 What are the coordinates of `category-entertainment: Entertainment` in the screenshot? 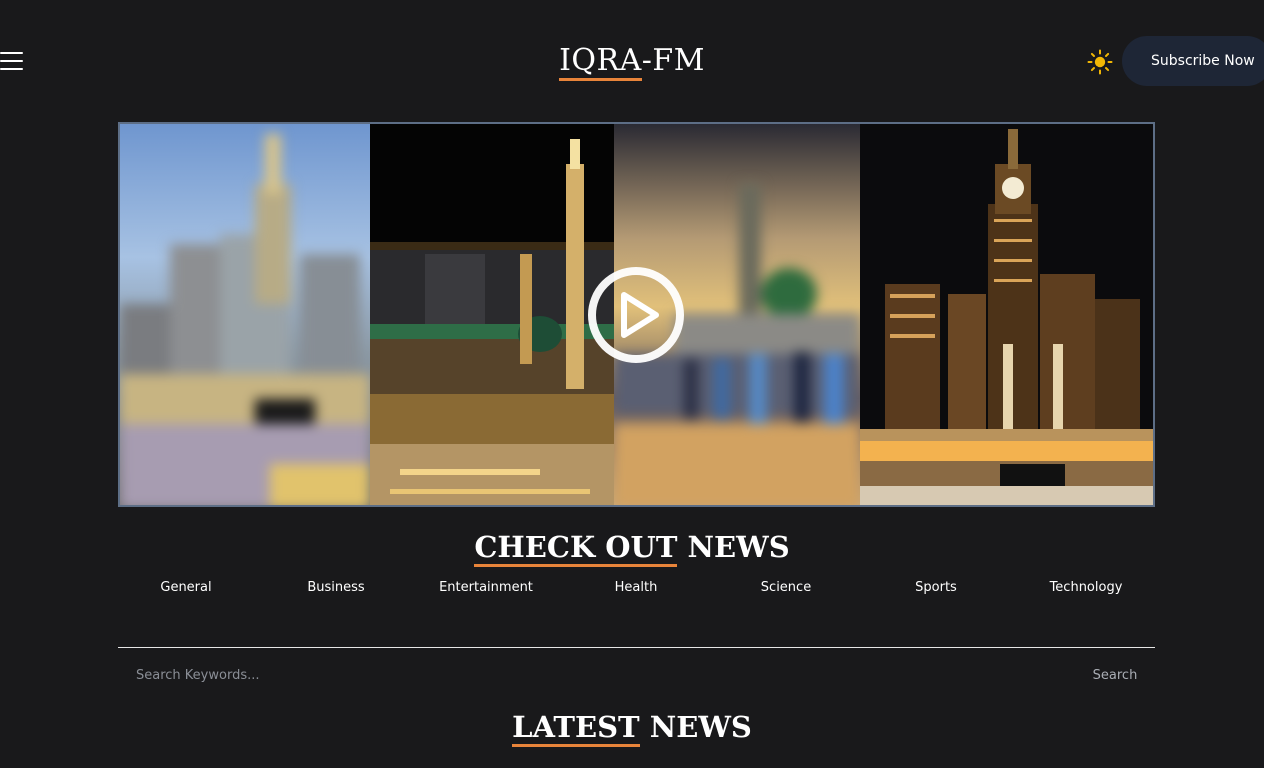 It's located at (486, 587).